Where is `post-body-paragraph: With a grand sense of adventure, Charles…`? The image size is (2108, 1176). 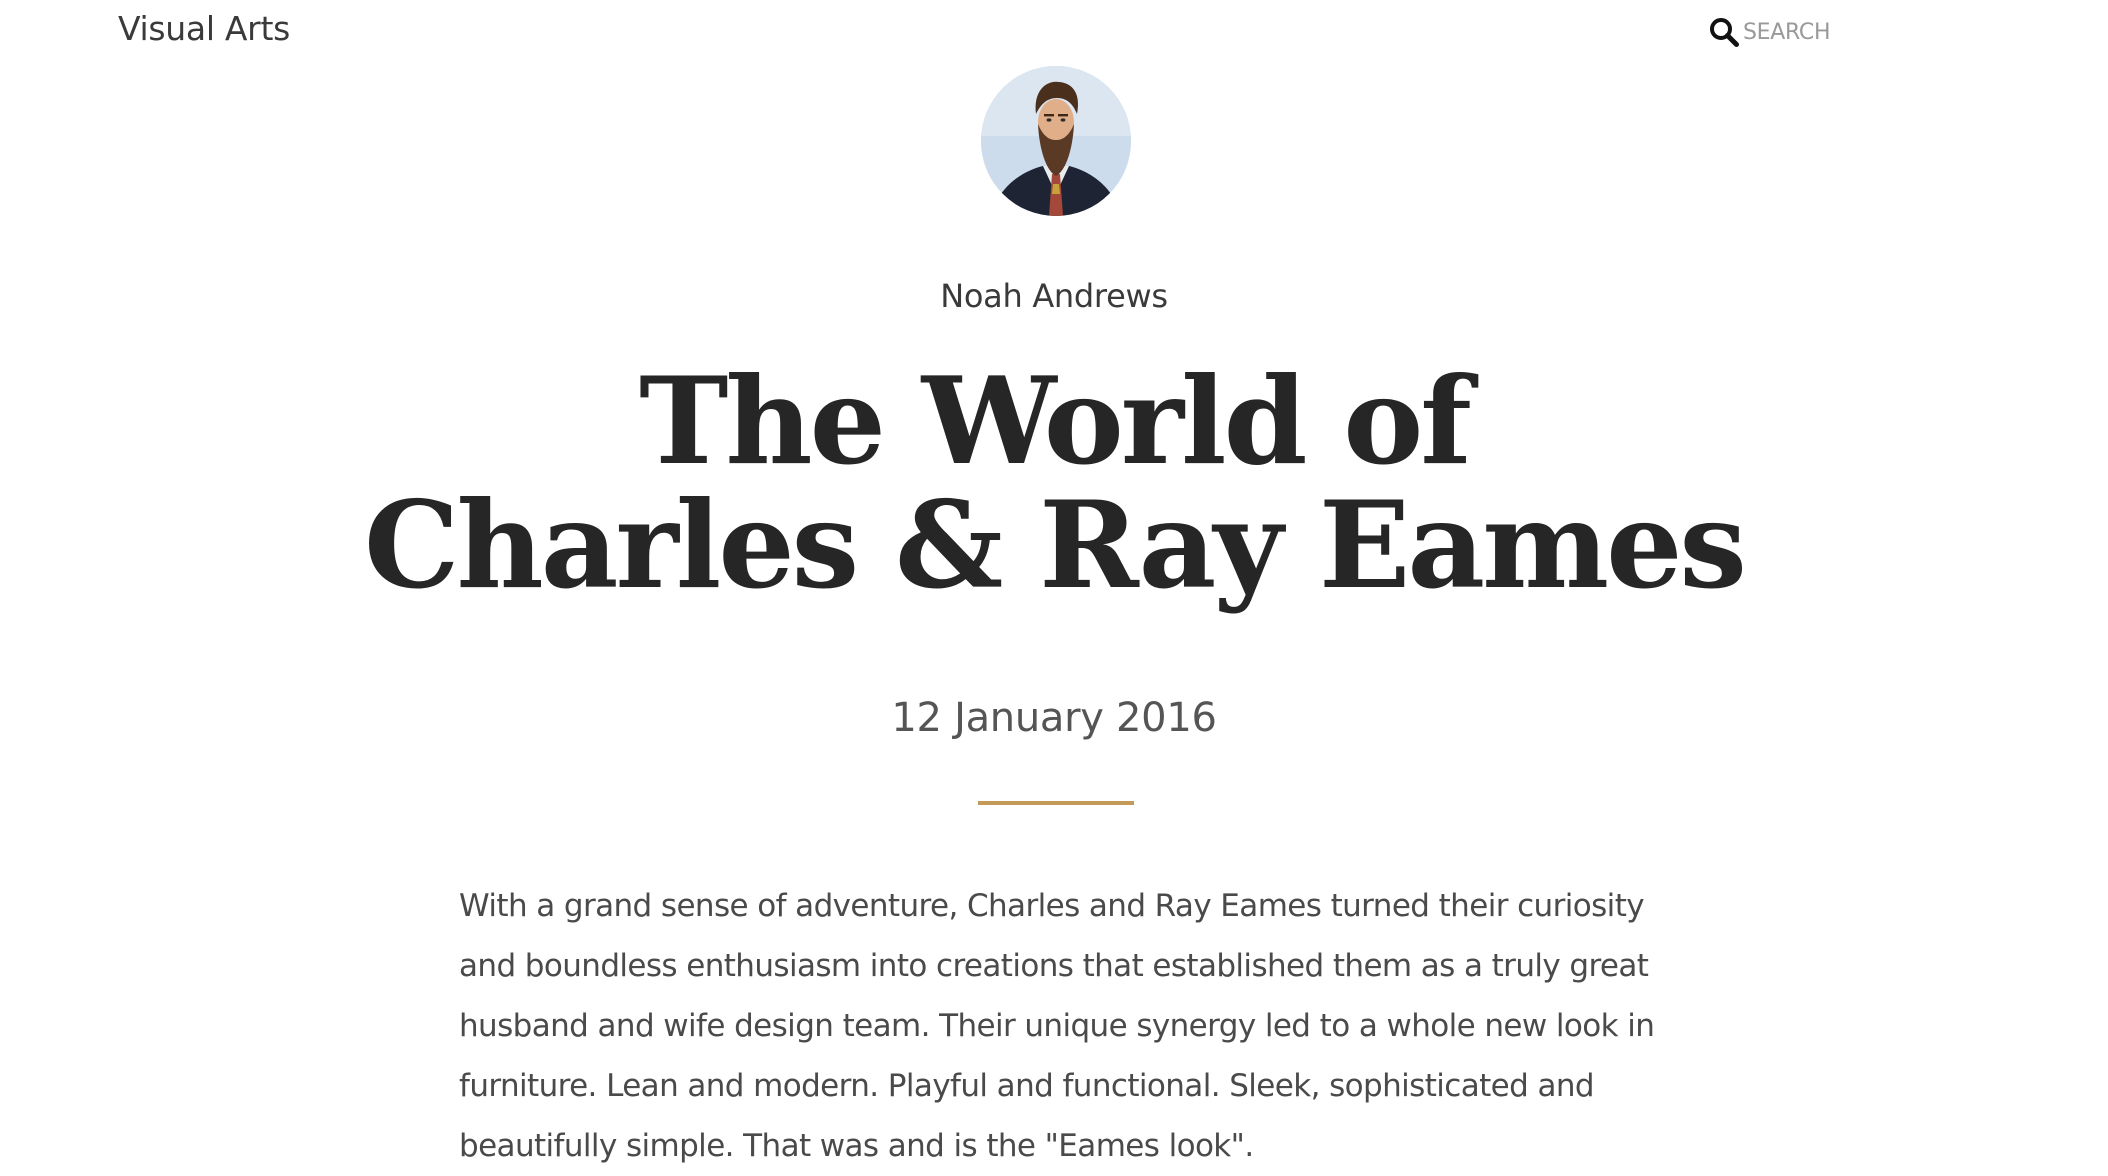
post-body-paragraph: With a grand sense of adventure, Charles… is located at coordinates (1057, 1026).